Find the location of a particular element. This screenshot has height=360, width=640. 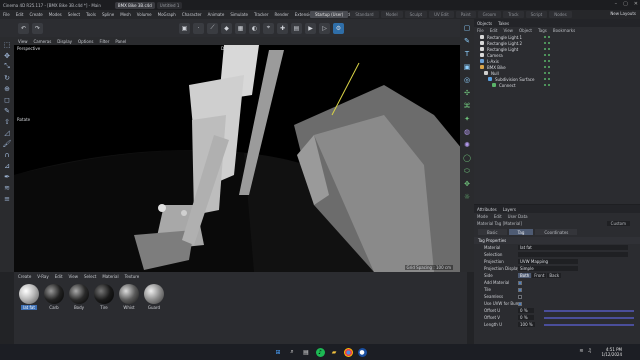

object-row: Connect is located at coordinates (557, 85).